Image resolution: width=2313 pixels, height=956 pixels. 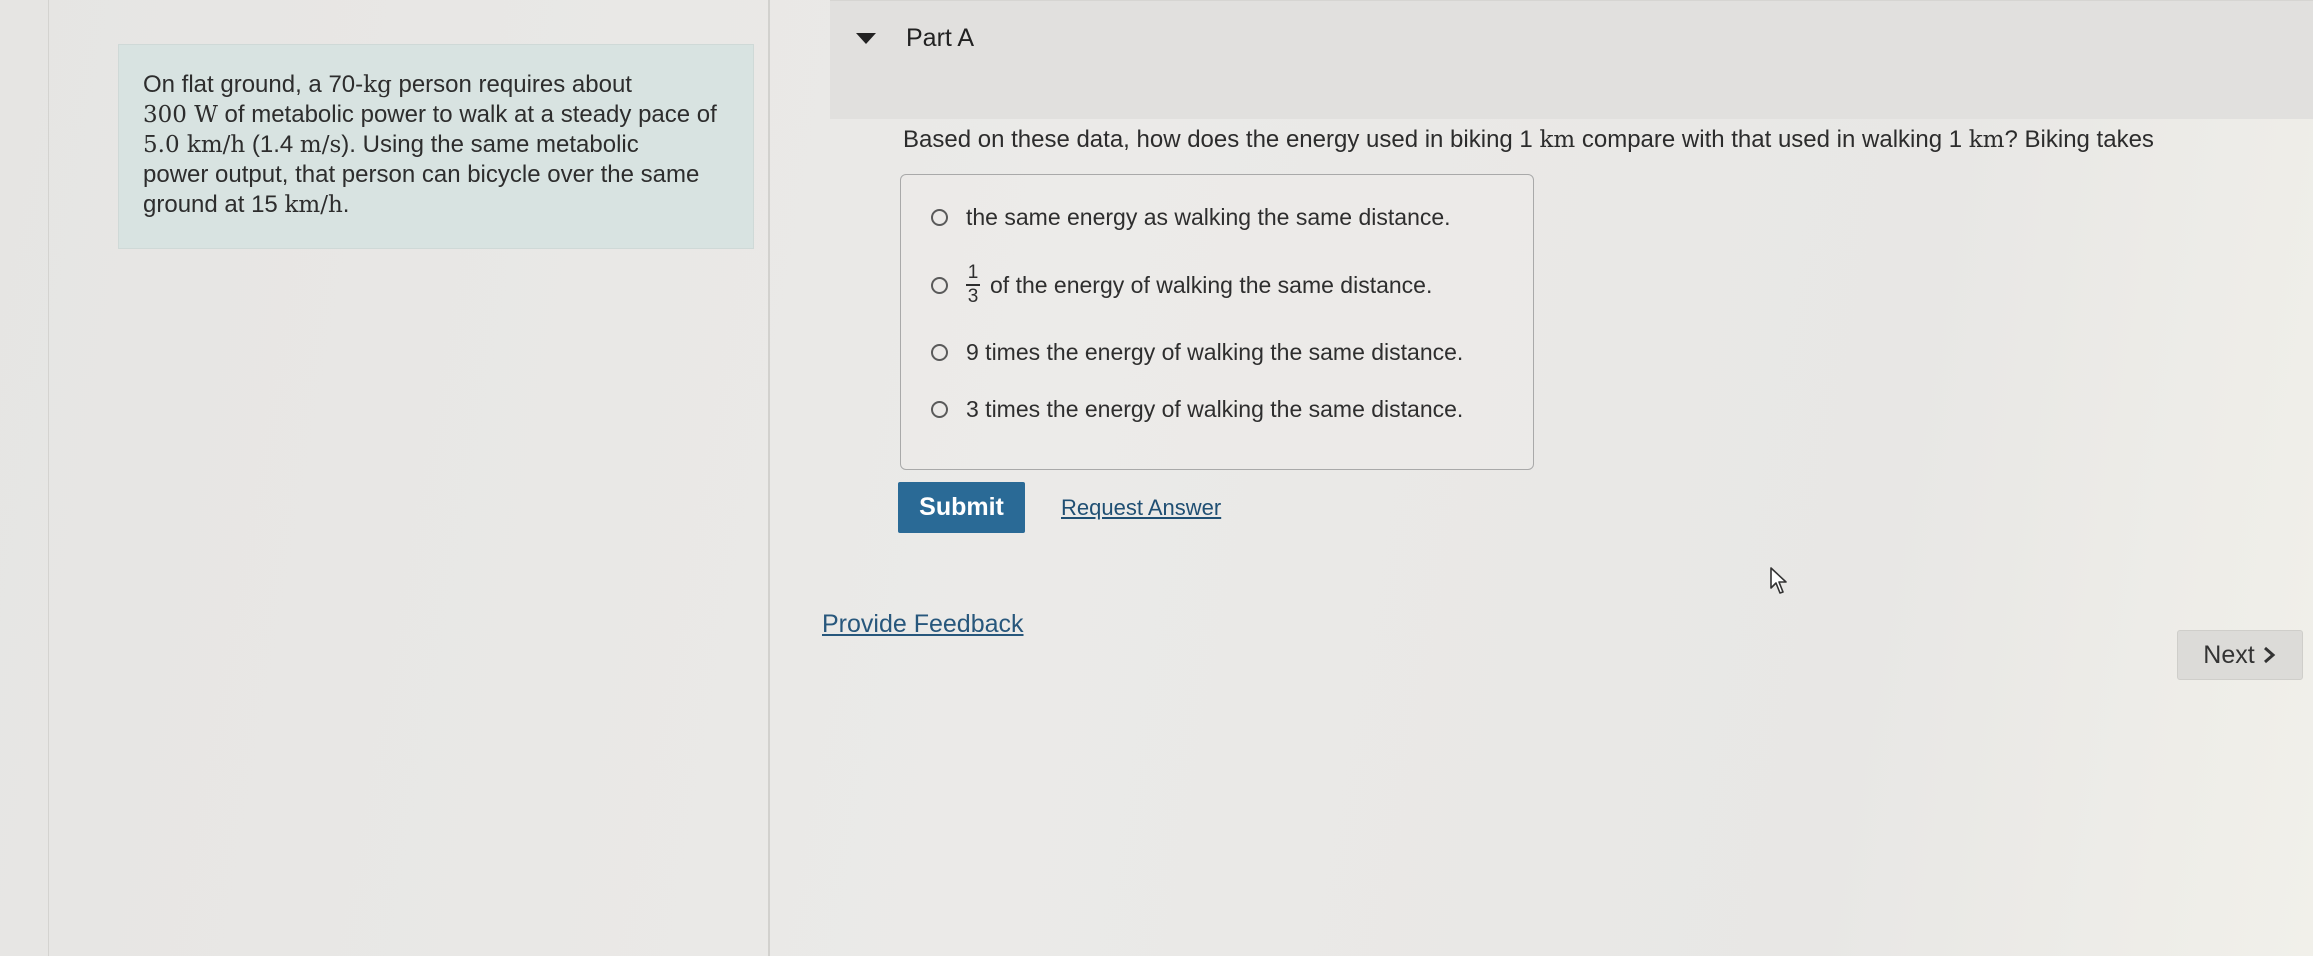 What do you see at coordinates (320, 145) in the screenshot?
I see `problem-unit-ms: m/s` at bounding box center [320, 145].